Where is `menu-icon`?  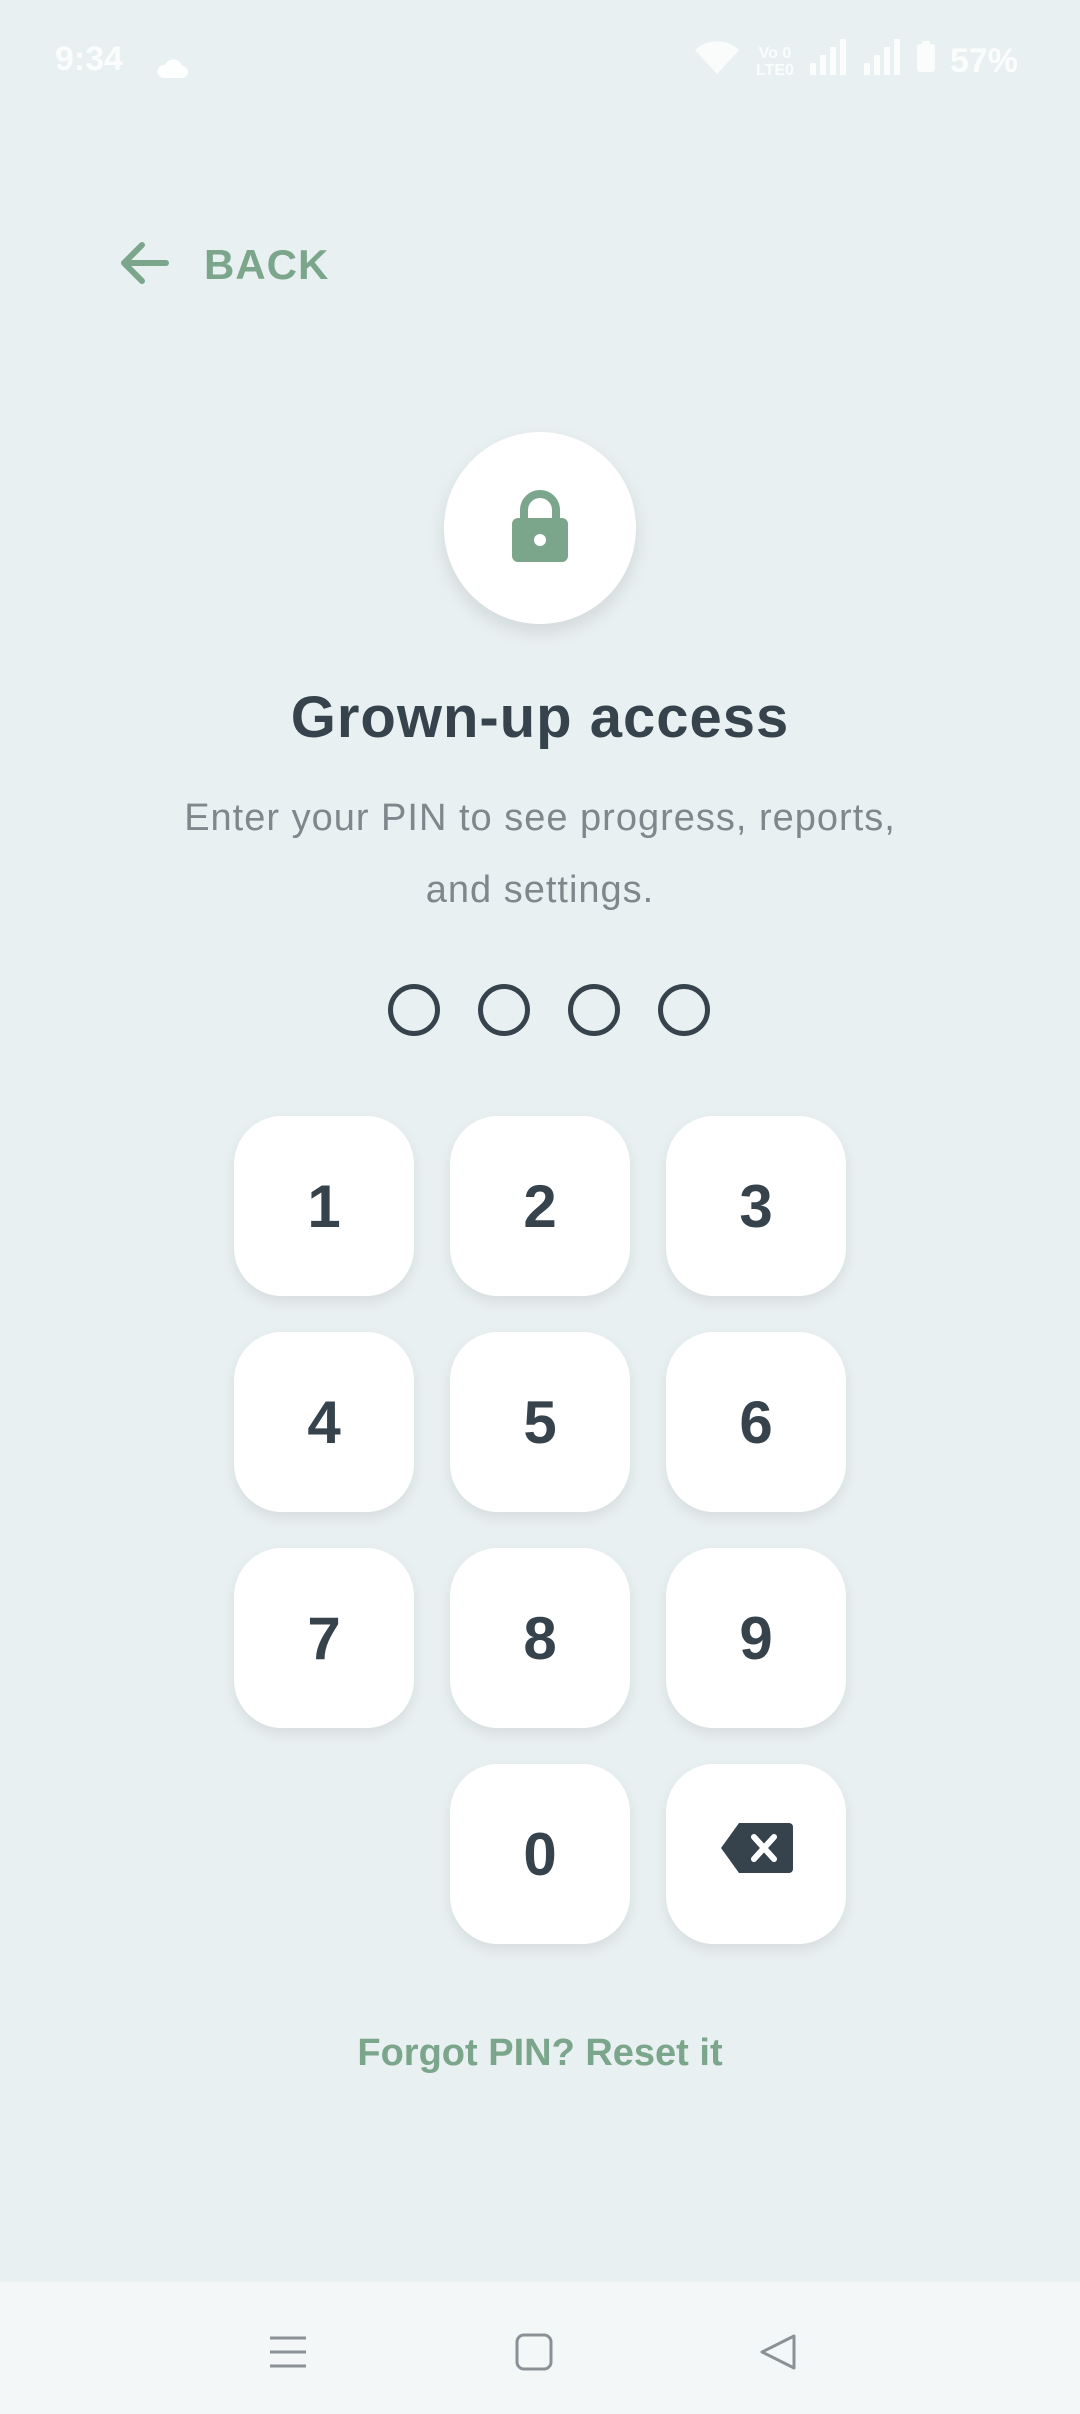
menu-icon is located at coordinates (288, 2352).